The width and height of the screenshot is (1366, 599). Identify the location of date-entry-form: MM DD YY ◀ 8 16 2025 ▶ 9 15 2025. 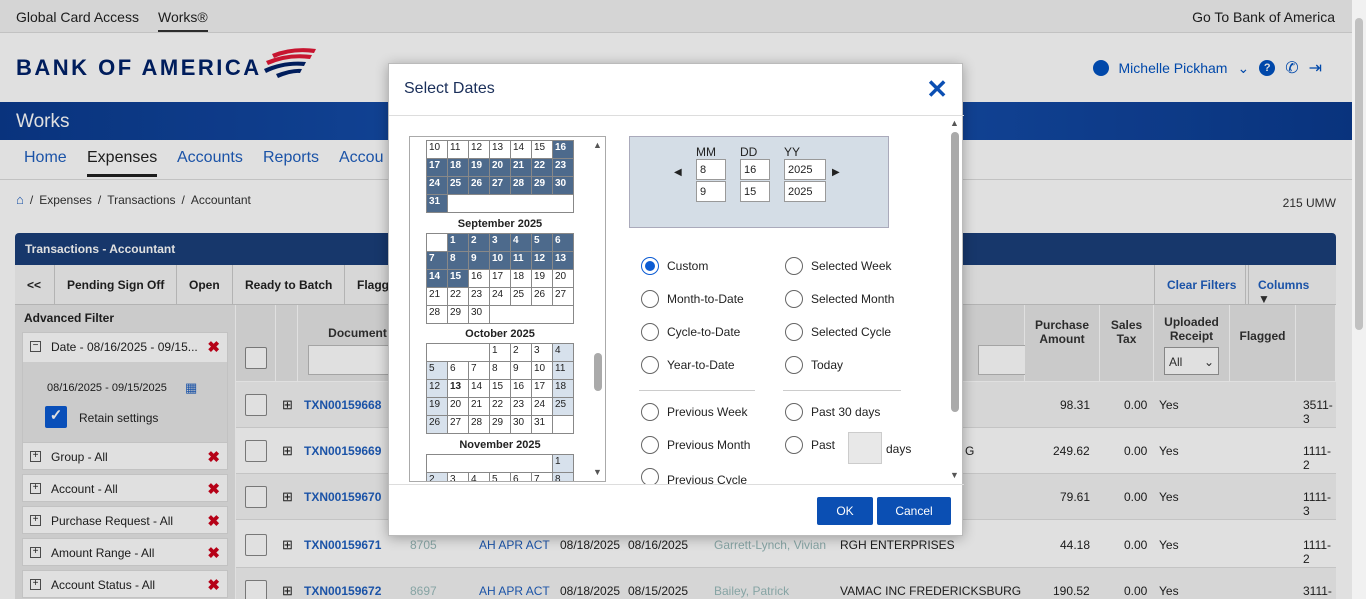
(759, 182).